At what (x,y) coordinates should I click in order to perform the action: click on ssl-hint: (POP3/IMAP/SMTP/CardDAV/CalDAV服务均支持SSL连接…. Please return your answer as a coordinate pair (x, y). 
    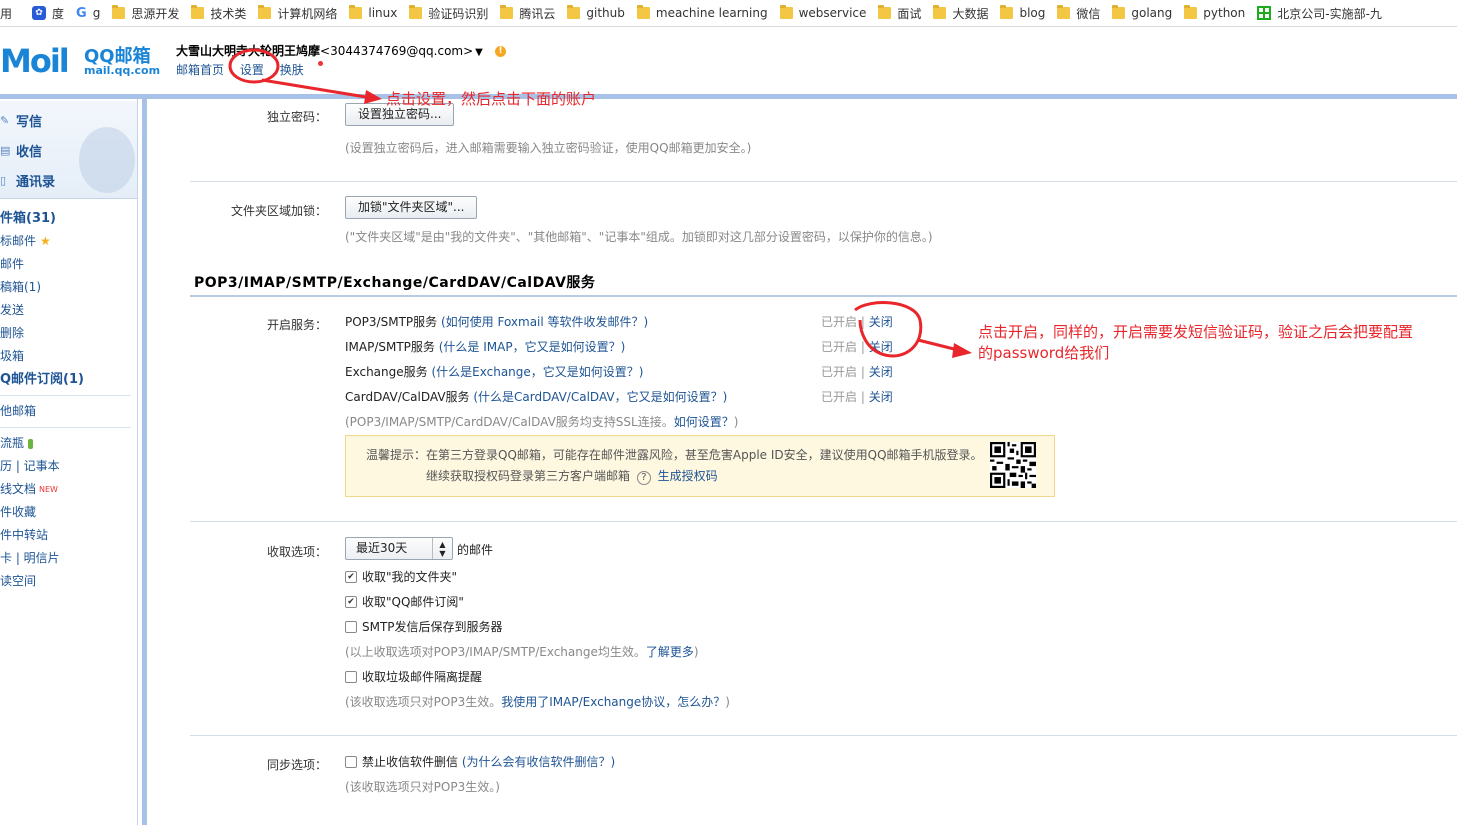
    Looking at the image, I should click on (542, 422).